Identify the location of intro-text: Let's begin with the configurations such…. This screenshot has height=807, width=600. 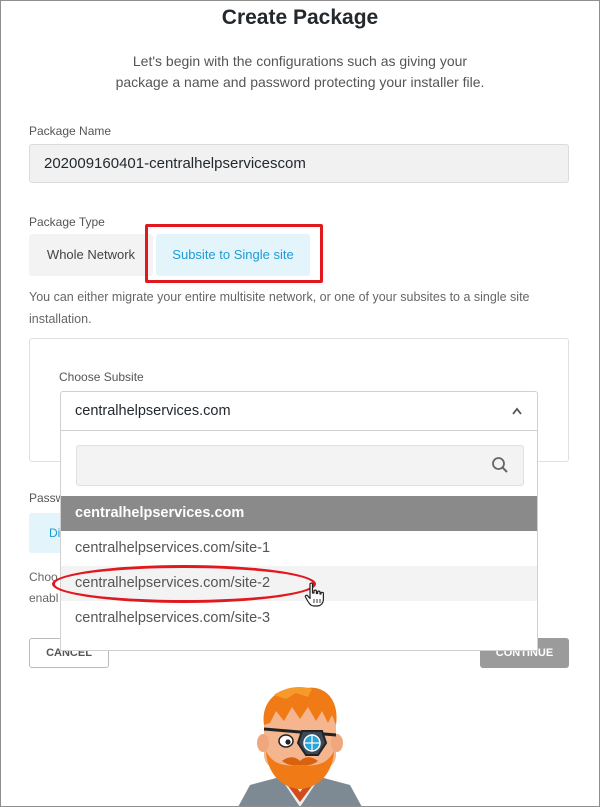
(300, 71).